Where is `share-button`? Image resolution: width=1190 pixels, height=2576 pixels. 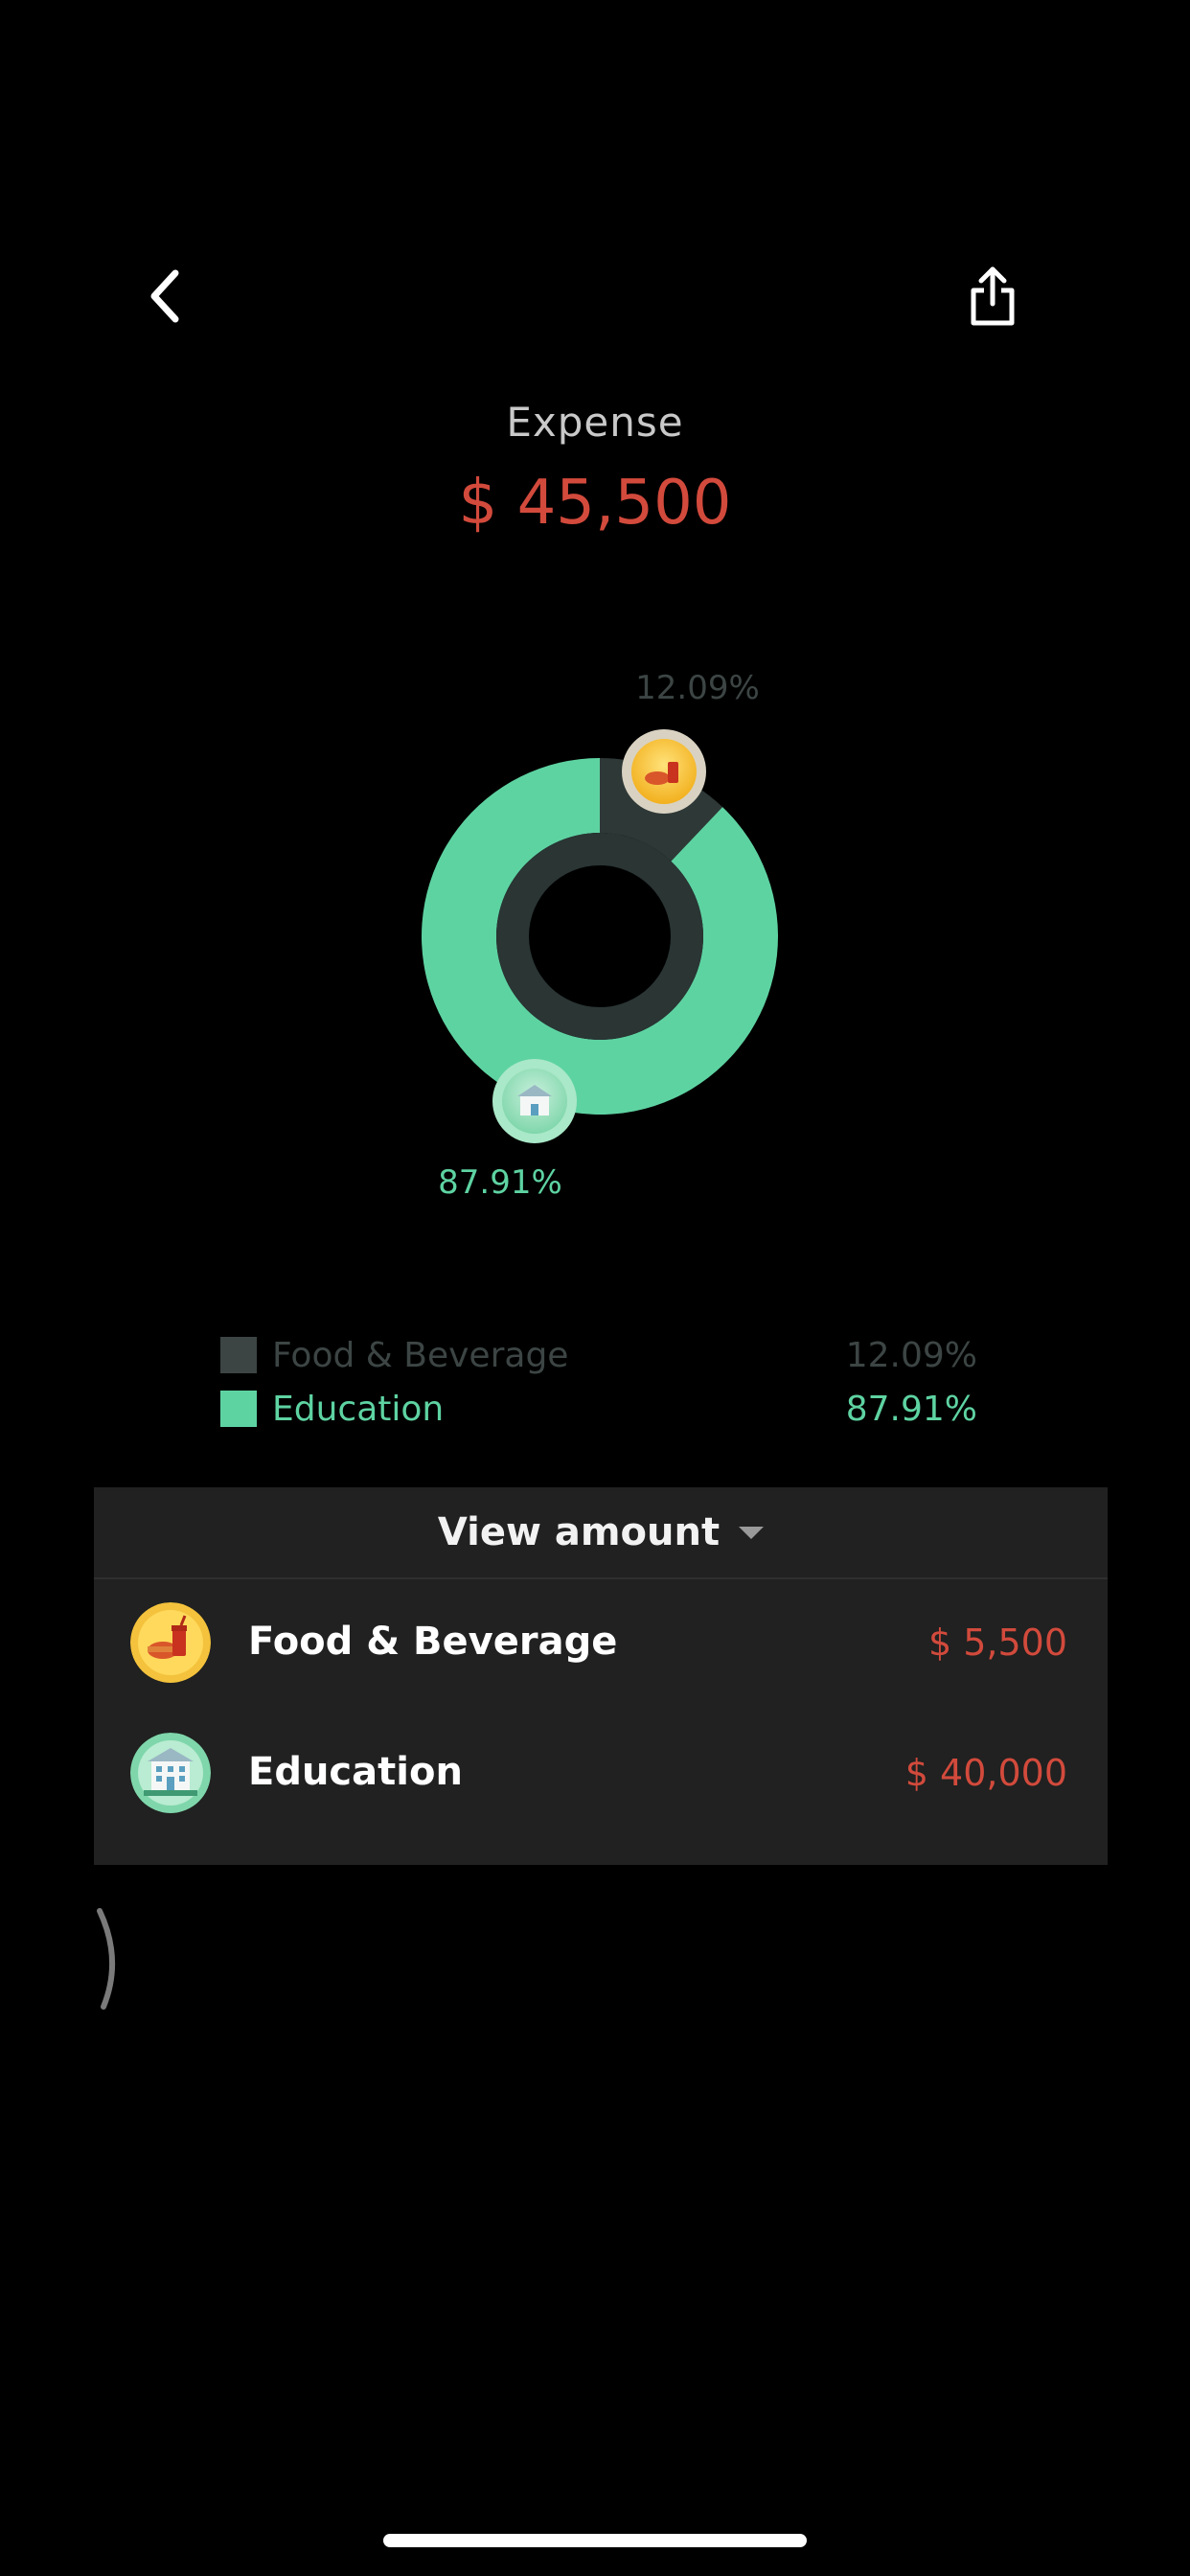
share-button is located at coordinates (993, 296).